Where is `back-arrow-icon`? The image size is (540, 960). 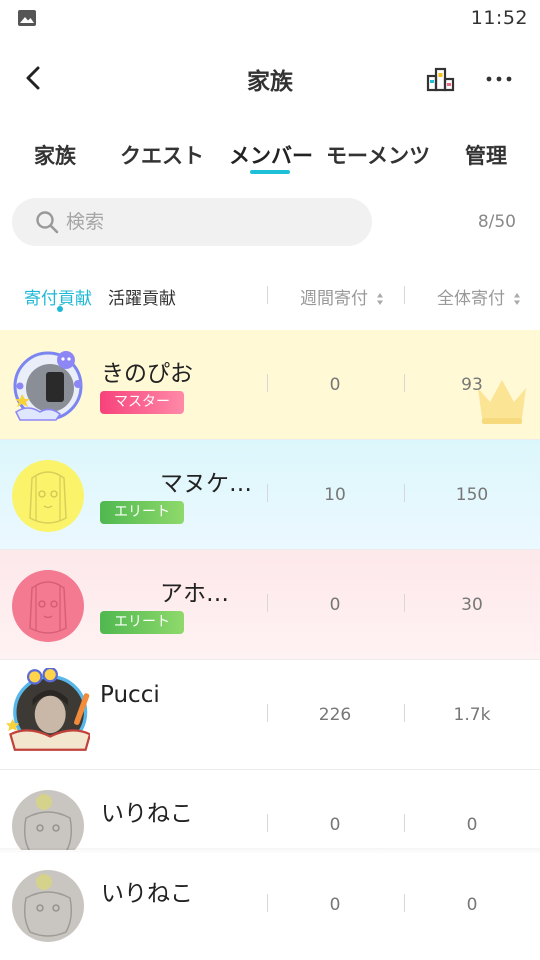
back-arrow-icon is located at coordinates (33, 78).